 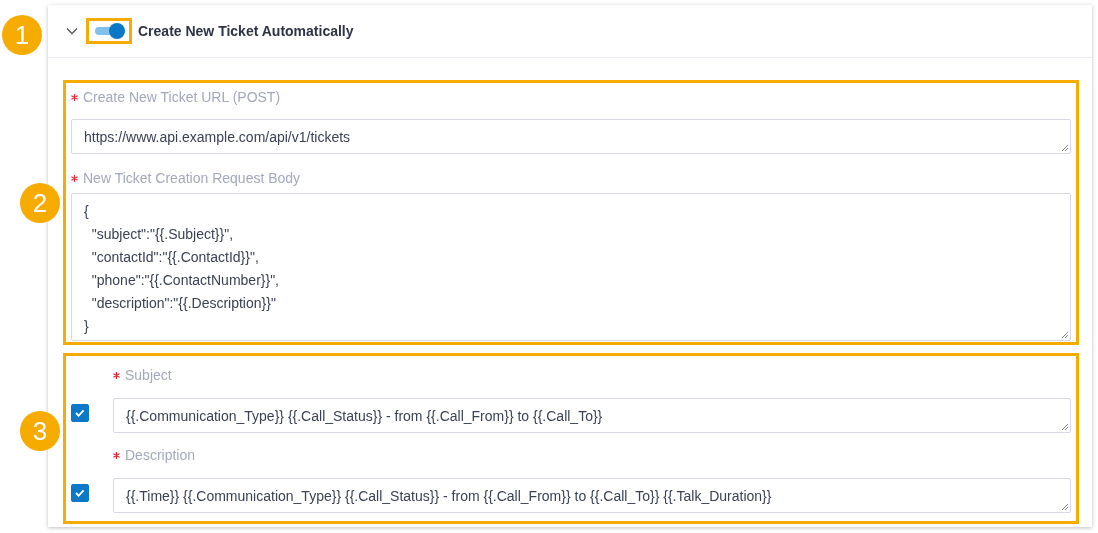 What do you see at coordinates (148, 375) in the screenshot?
I see `field-label: Subject` at bounding box center [148, 375].